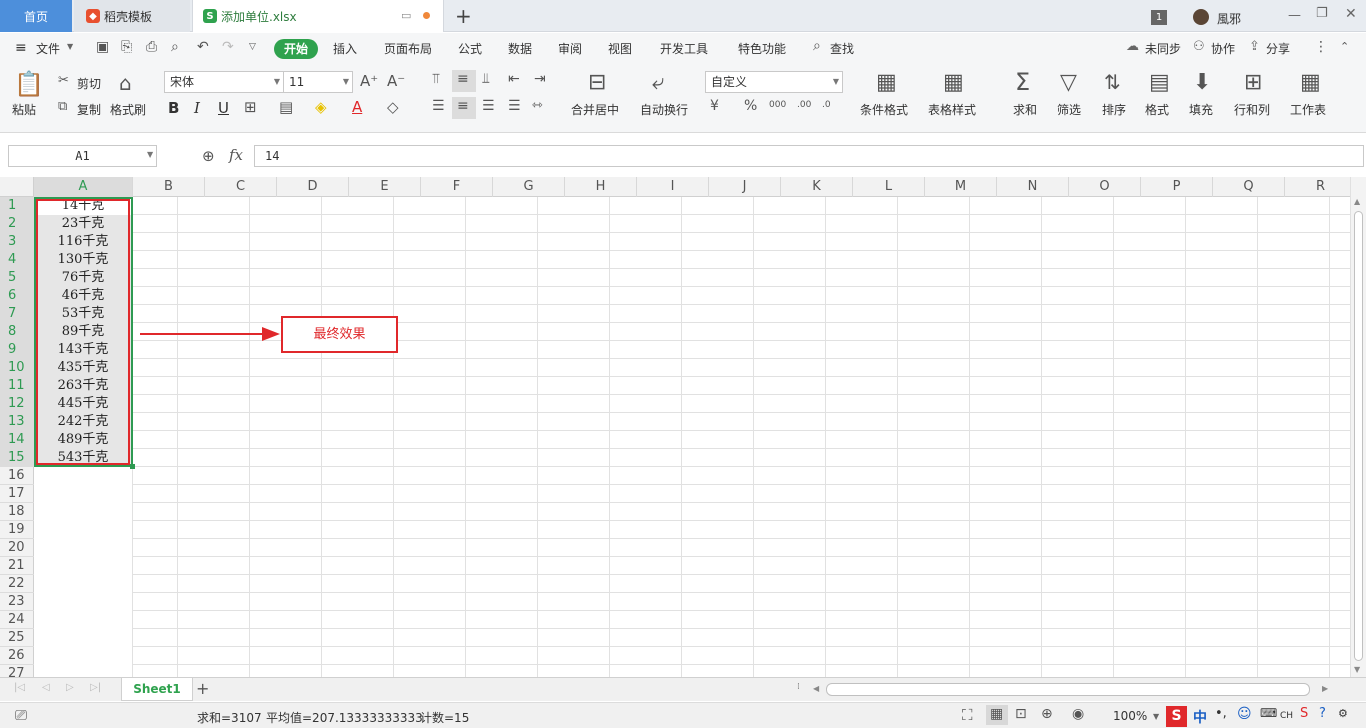 This screenshot has height=728, width=1366. What do you see at coordinates (70, 687) in the screenshot?
I see `next-sheet-icon: ▷` at bounding box center [70, 687].